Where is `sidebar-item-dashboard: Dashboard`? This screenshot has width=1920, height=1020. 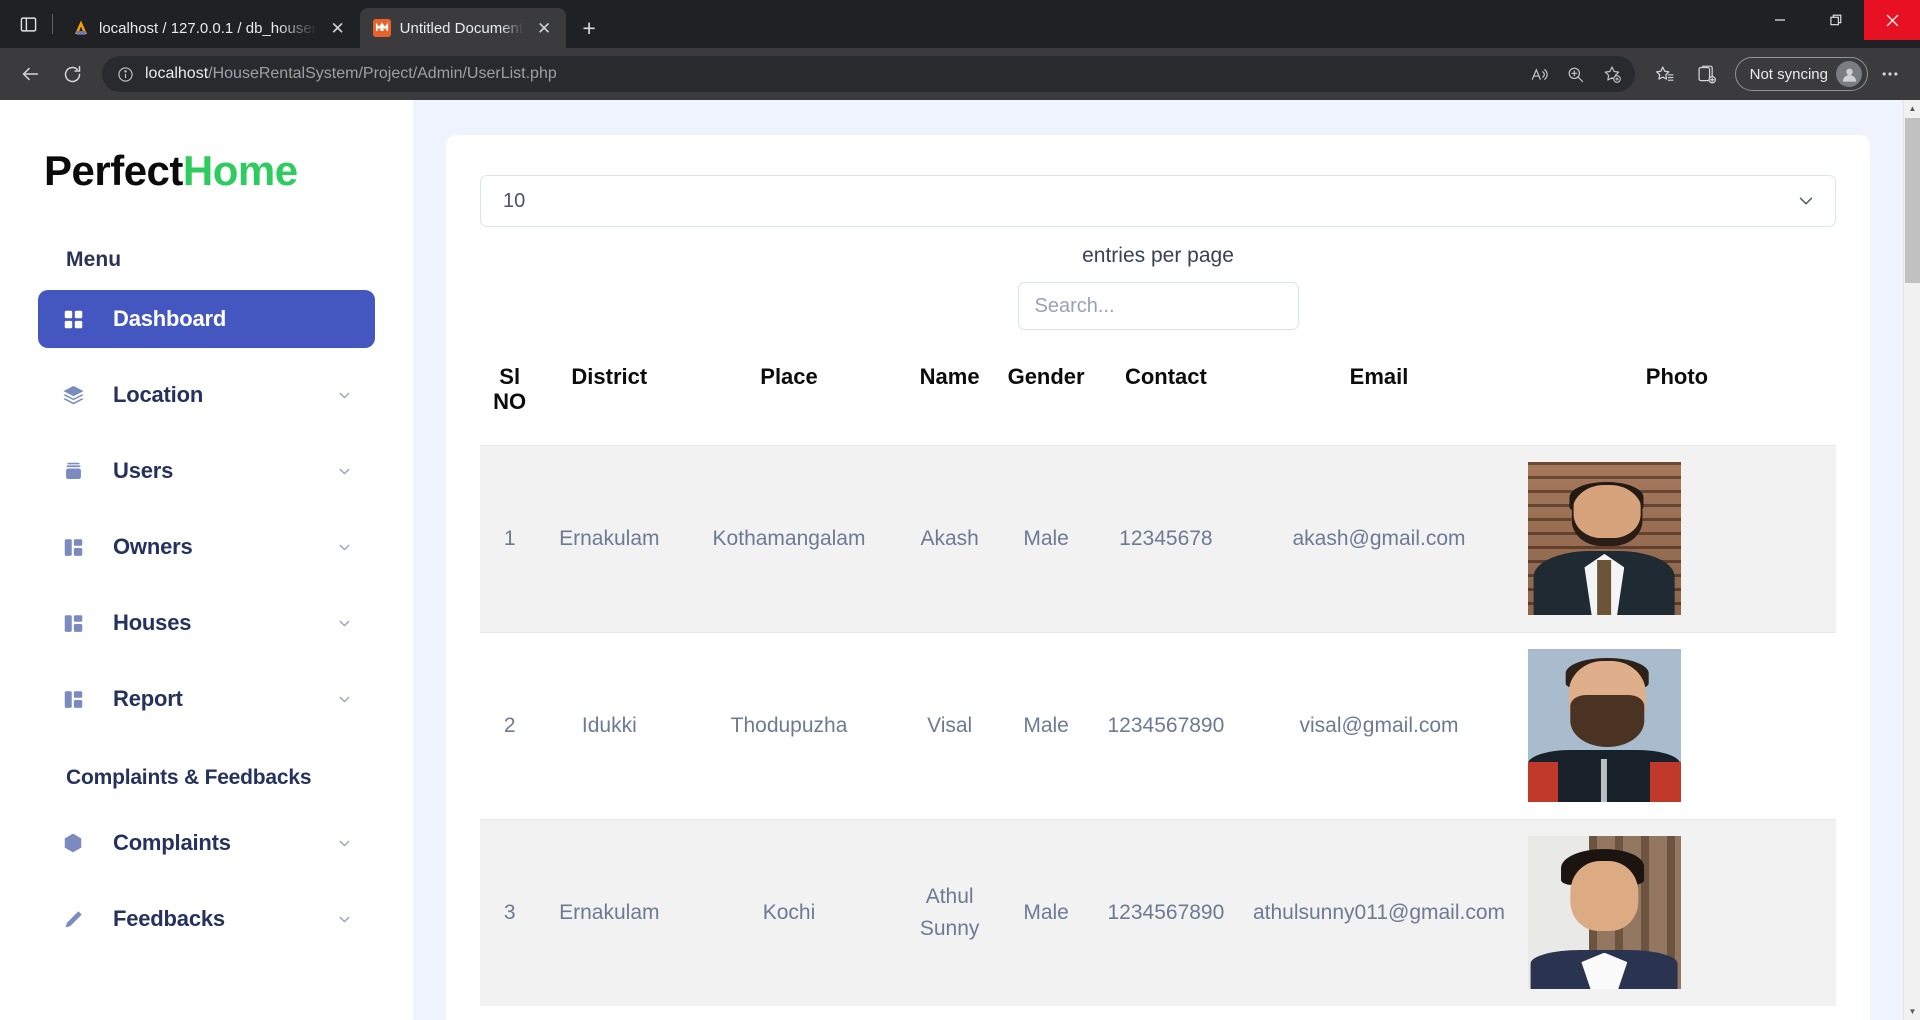 sidebar-item-dashboard: Dashboard is located at coordinates (206, 319).